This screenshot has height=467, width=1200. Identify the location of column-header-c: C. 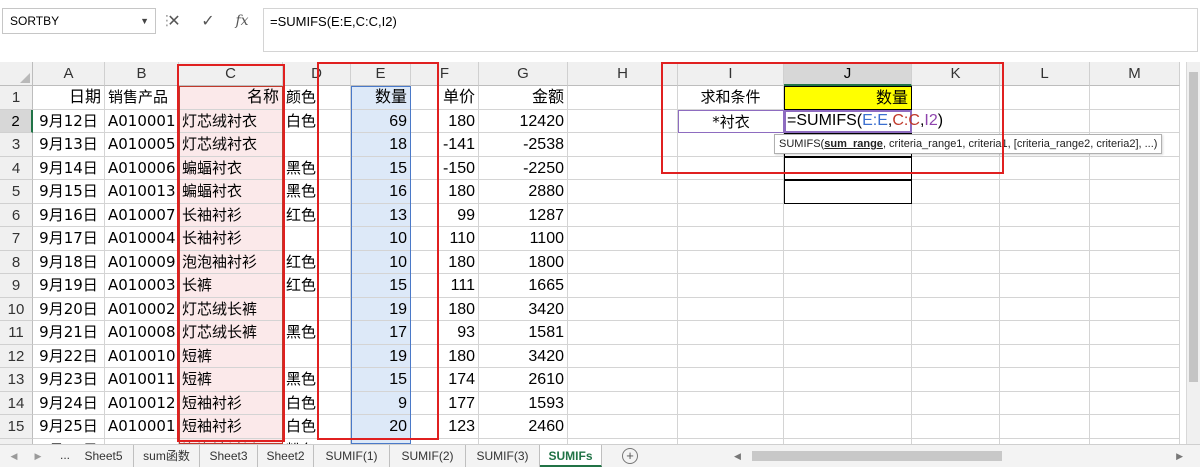
(231, 74).